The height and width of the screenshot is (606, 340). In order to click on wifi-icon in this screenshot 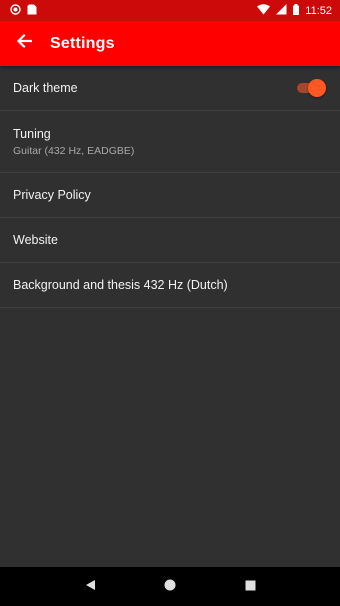, I will do `click(264, 10)`.